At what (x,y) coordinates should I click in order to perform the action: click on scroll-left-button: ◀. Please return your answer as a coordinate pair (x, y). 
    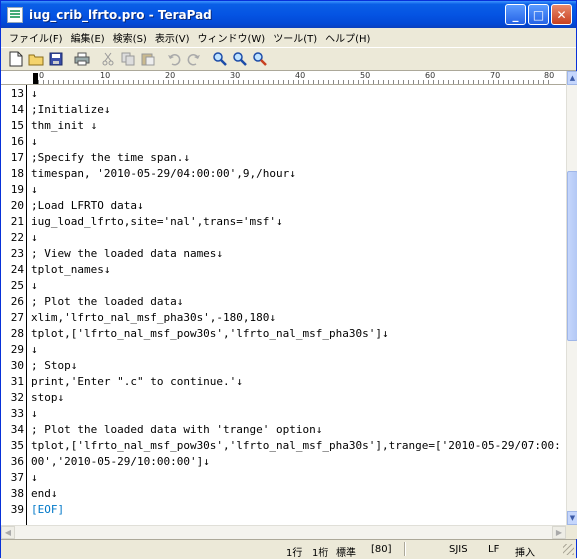
    Looking at the image, I should click on (8, 532).